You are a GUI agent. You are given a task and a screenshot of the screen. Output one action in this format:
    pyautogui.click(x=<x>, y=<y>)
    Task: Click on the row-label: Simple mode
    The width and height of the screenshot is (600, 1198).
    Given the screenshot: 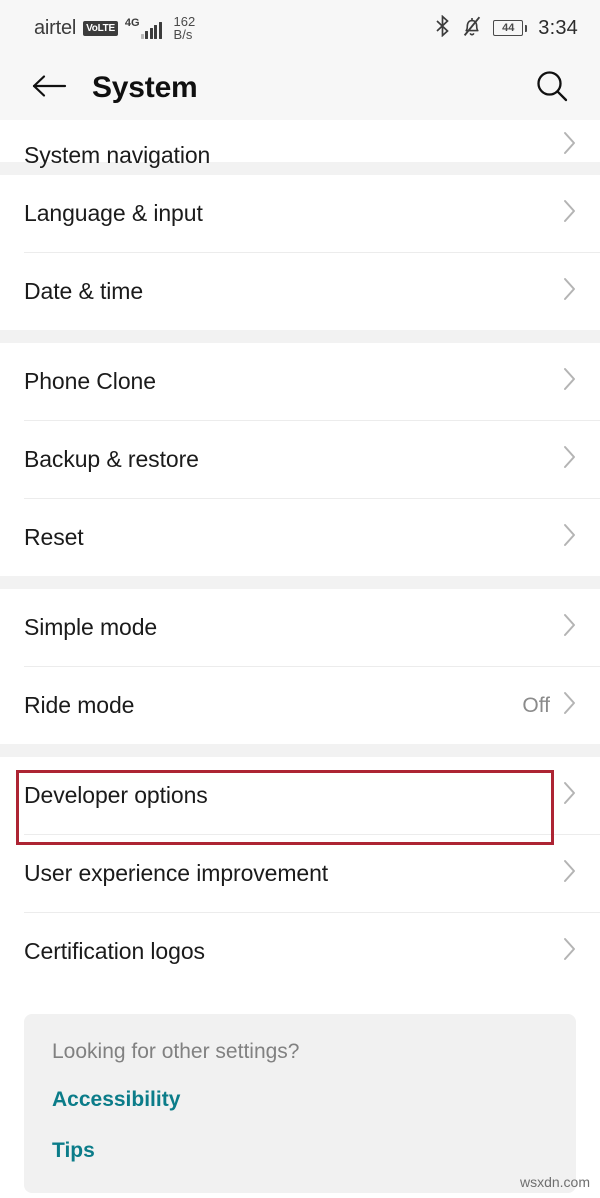 What is the action you would take?
    pyautogui.click(x=91, y=627)
    